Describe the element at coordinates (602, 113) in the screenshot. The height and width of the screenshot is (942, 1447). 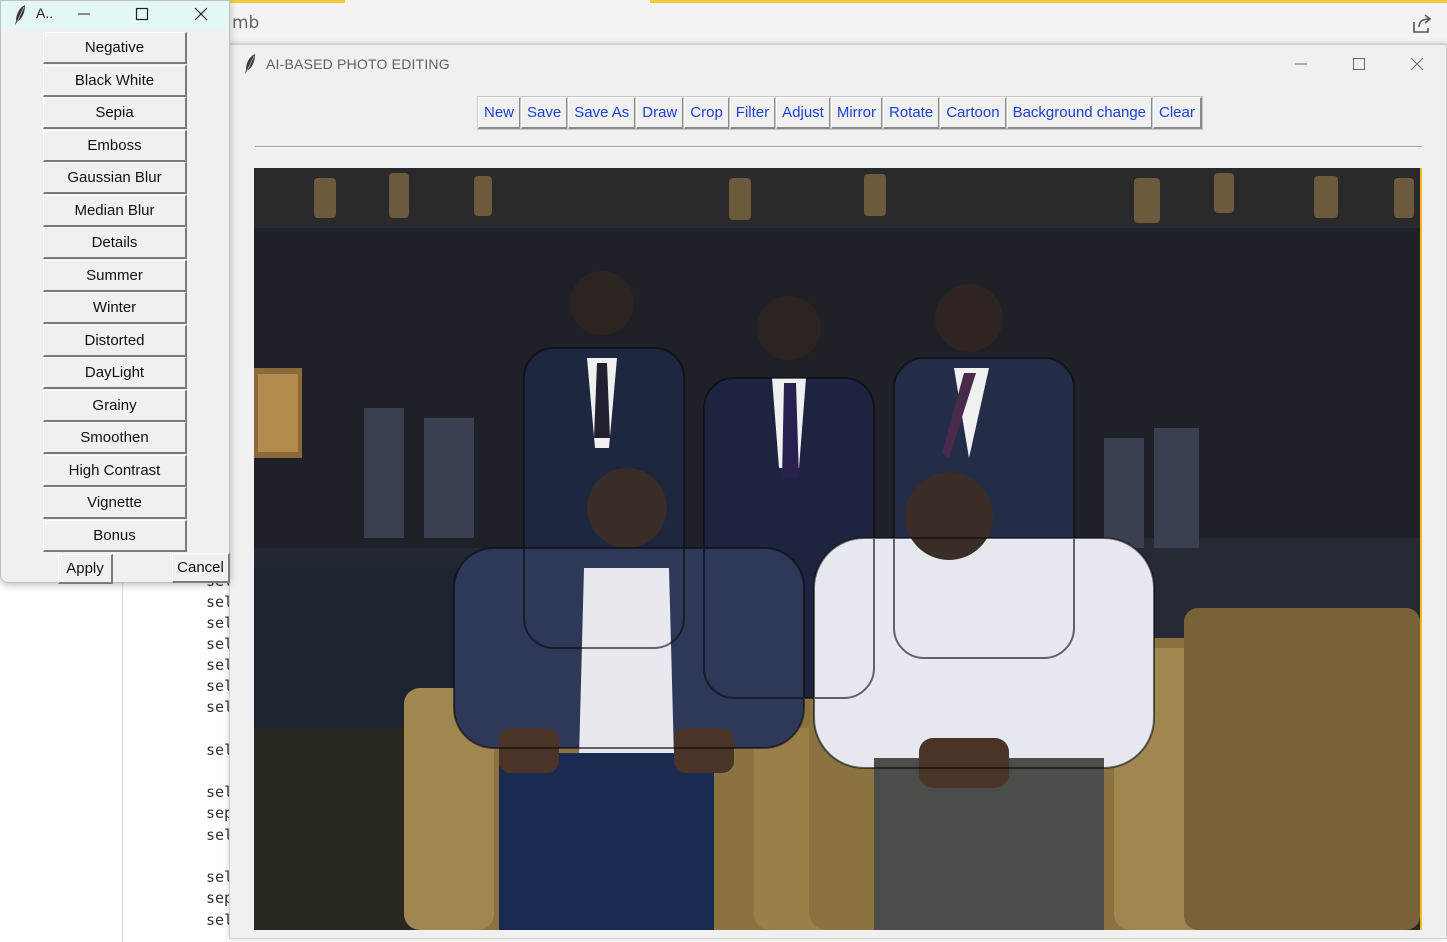
I see `save-as-button: Save As` at that location.